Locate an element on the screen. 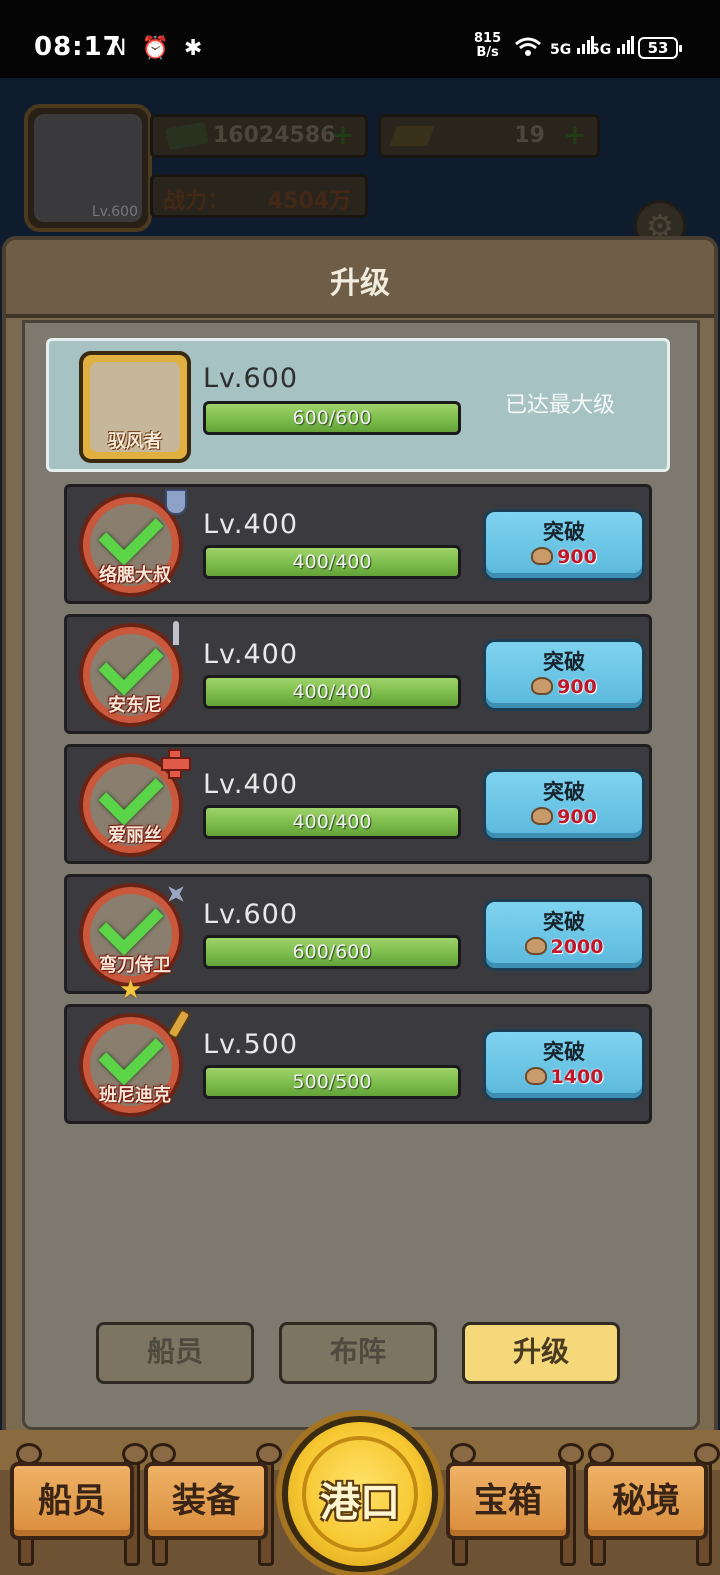  hero-row: 爱丽丝 Lv.400 400/400 突破 900 is located at coordinates (358, 804).